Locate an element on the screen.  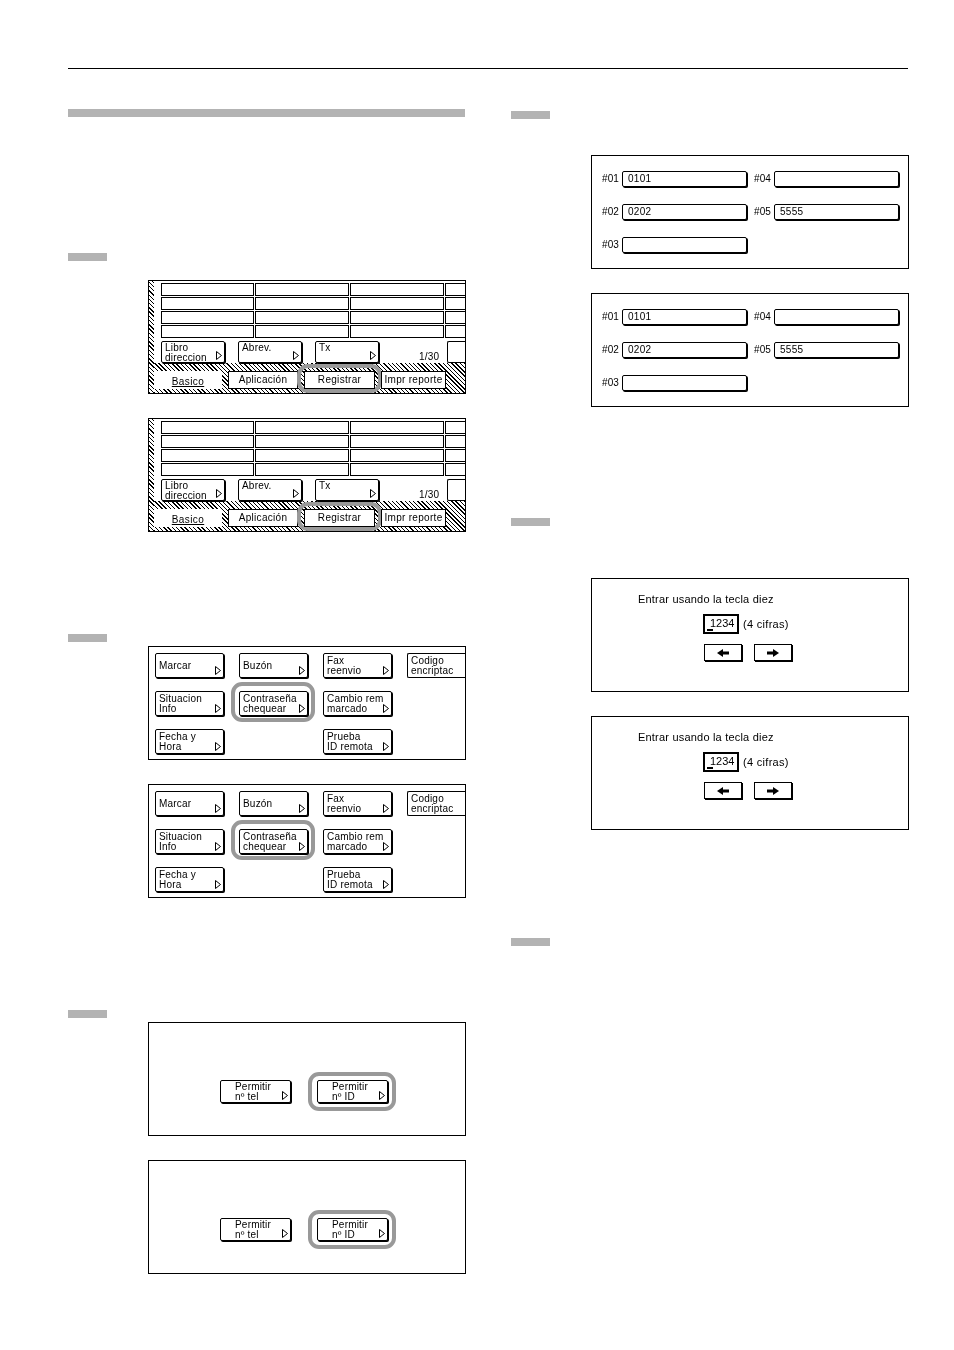
field-label: #02 is located at coordinates (611, 350).